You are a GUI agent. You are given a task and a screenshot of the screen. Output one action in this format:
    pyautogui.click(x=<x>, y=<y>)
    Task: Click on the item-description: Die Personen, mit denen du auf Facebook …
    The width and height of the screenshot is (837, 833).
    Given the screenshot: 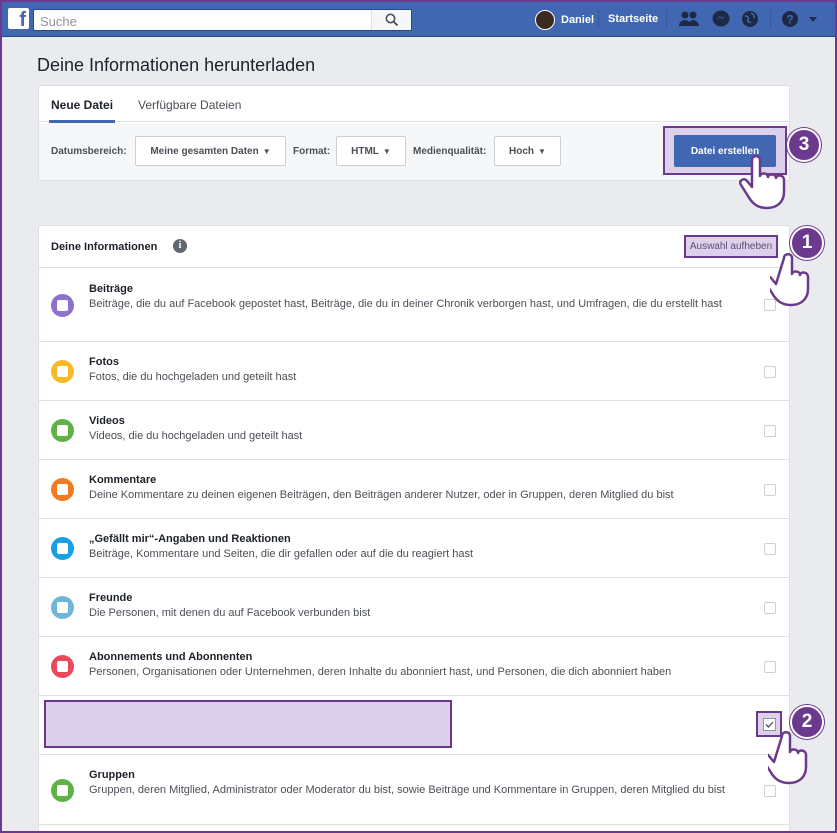 What is the action you would take?
    pyautogui.click(x=230, y=613)
    